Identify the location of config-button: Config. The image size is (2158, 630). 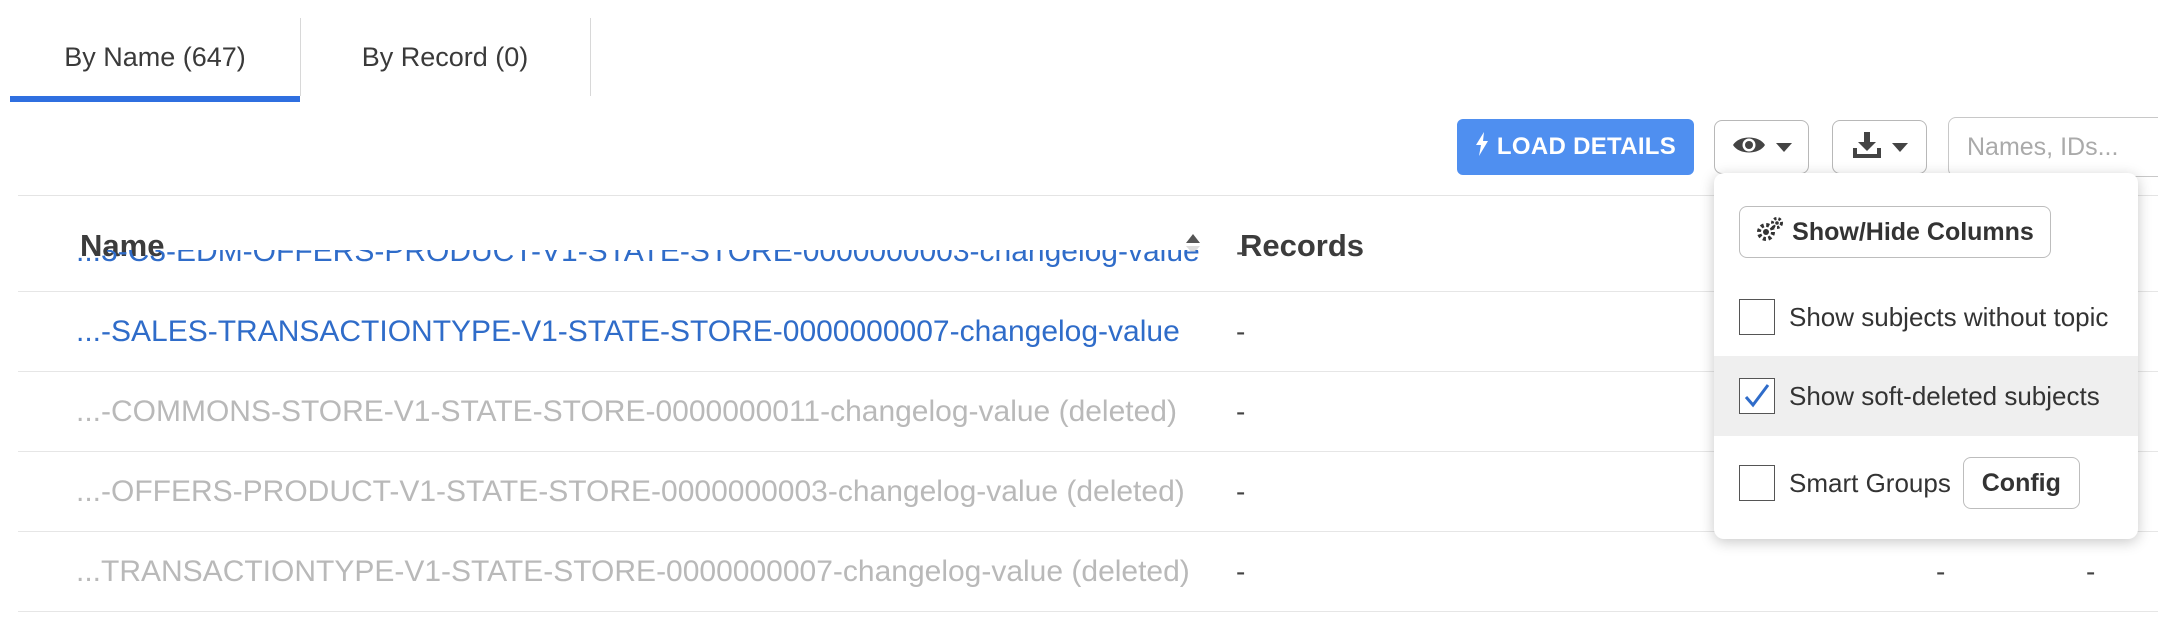
(2021, 483).